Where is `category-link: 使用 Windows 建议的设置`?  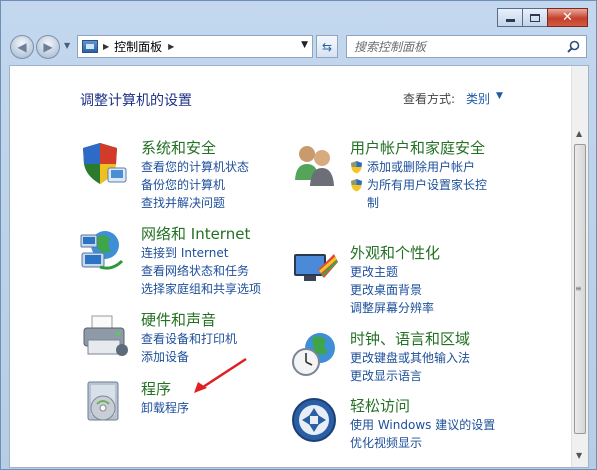
category-link: 使用 Windows 建议的设置 is located at coordinates (422, 425).